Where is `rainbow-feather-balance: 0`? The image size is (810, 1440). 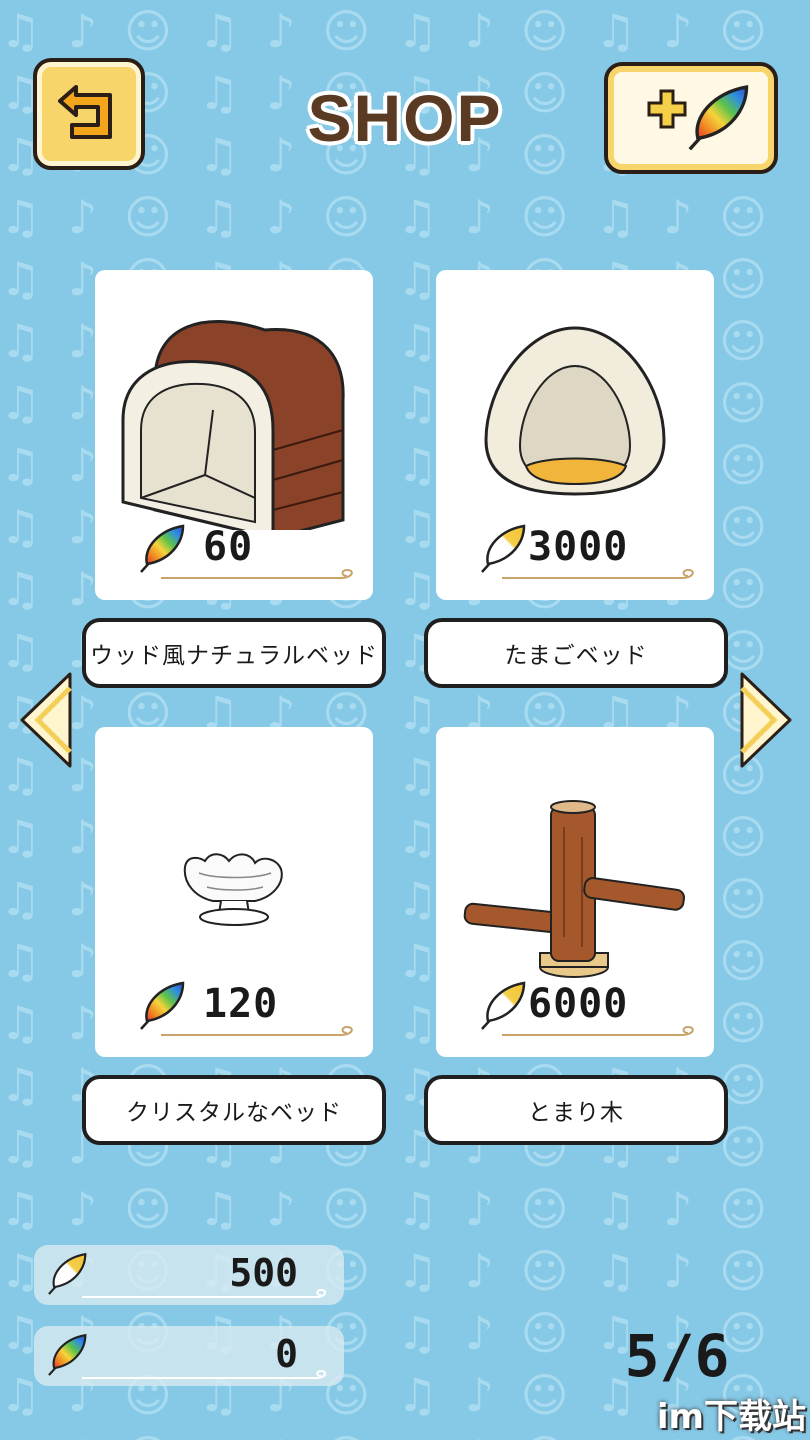
rainbow-feather-balance: 0 is located at coordinates (189, 1356).